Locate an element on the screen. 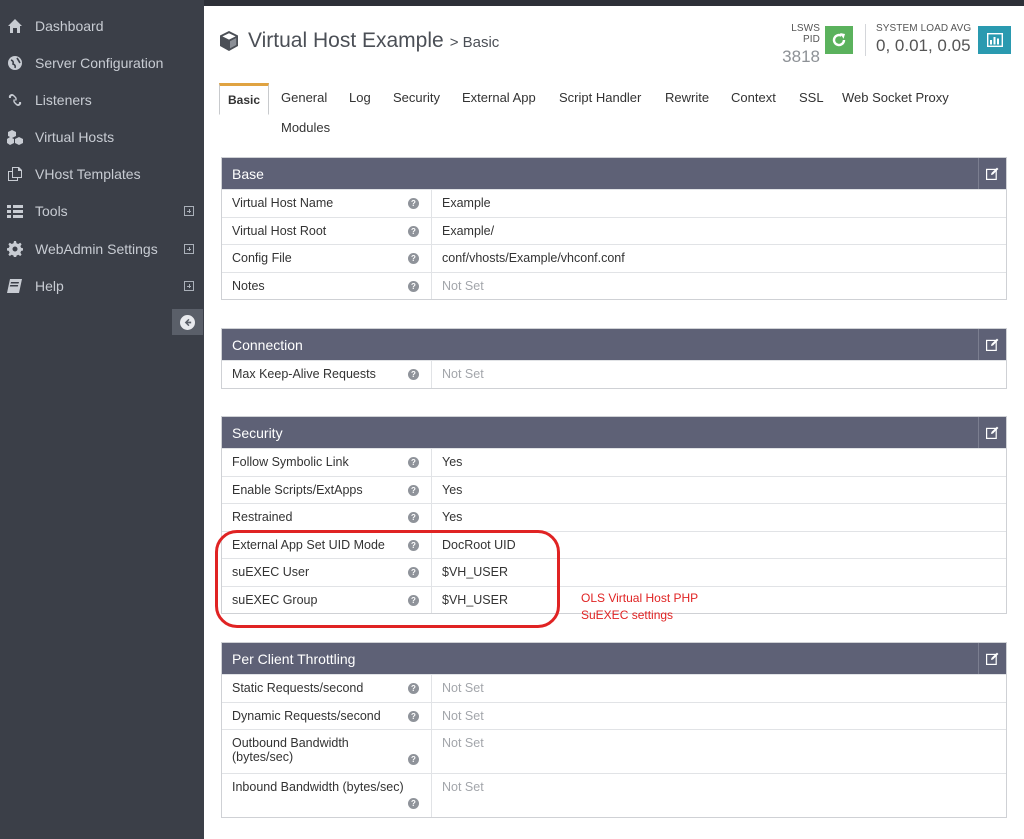 The image size is (1024, 839). tab-log: Log is located at coordinates (360, 99).